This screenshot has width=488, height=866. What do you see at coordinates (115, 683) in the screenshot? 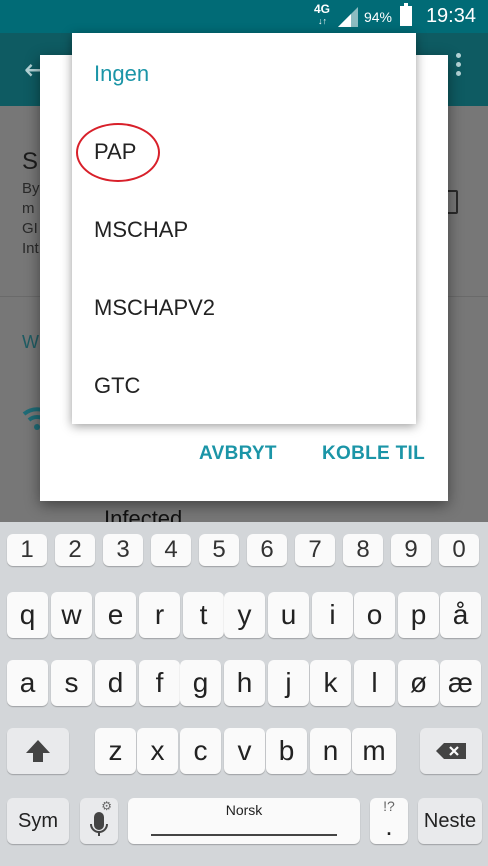
I see `key-d: d` at bounding box center [115, 683].